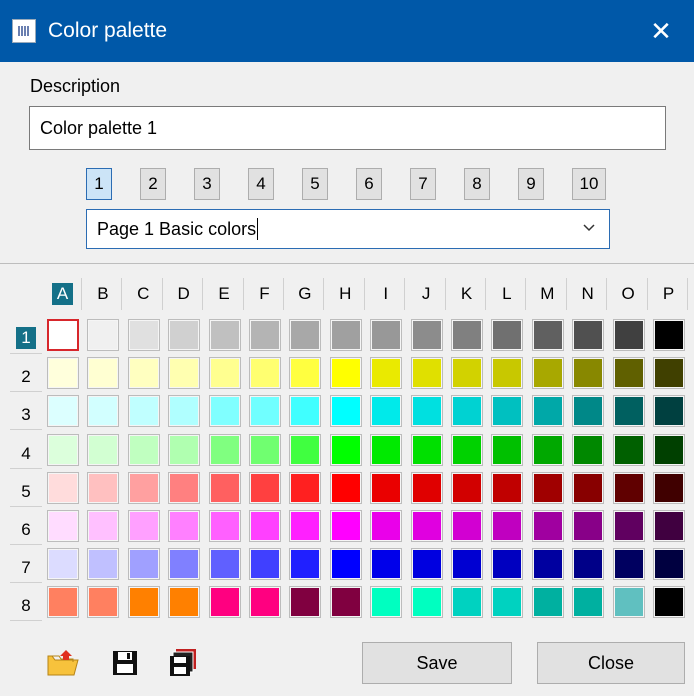 Image resolution: width=694 pixels, height=696 pixels. I want to click on color-swatch-e2, so click(224, 373).